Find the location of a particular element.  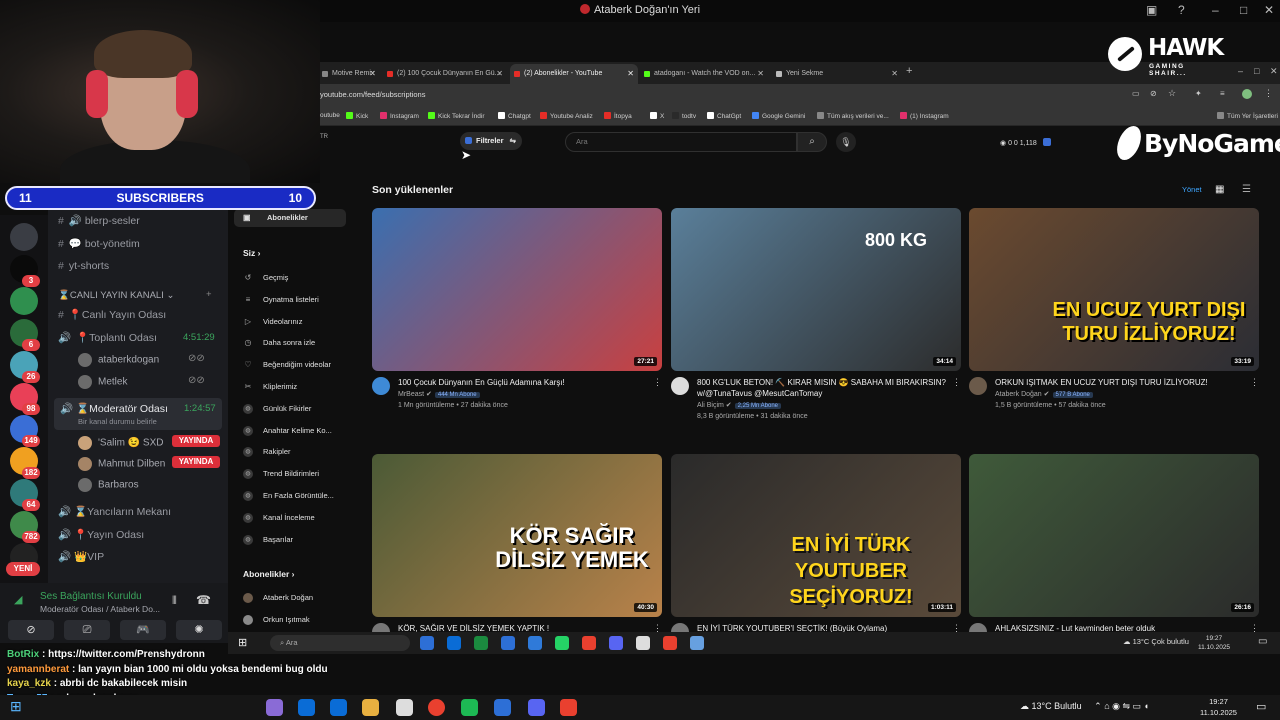

maximize-button: □ is located at coordinates (1243, 10).